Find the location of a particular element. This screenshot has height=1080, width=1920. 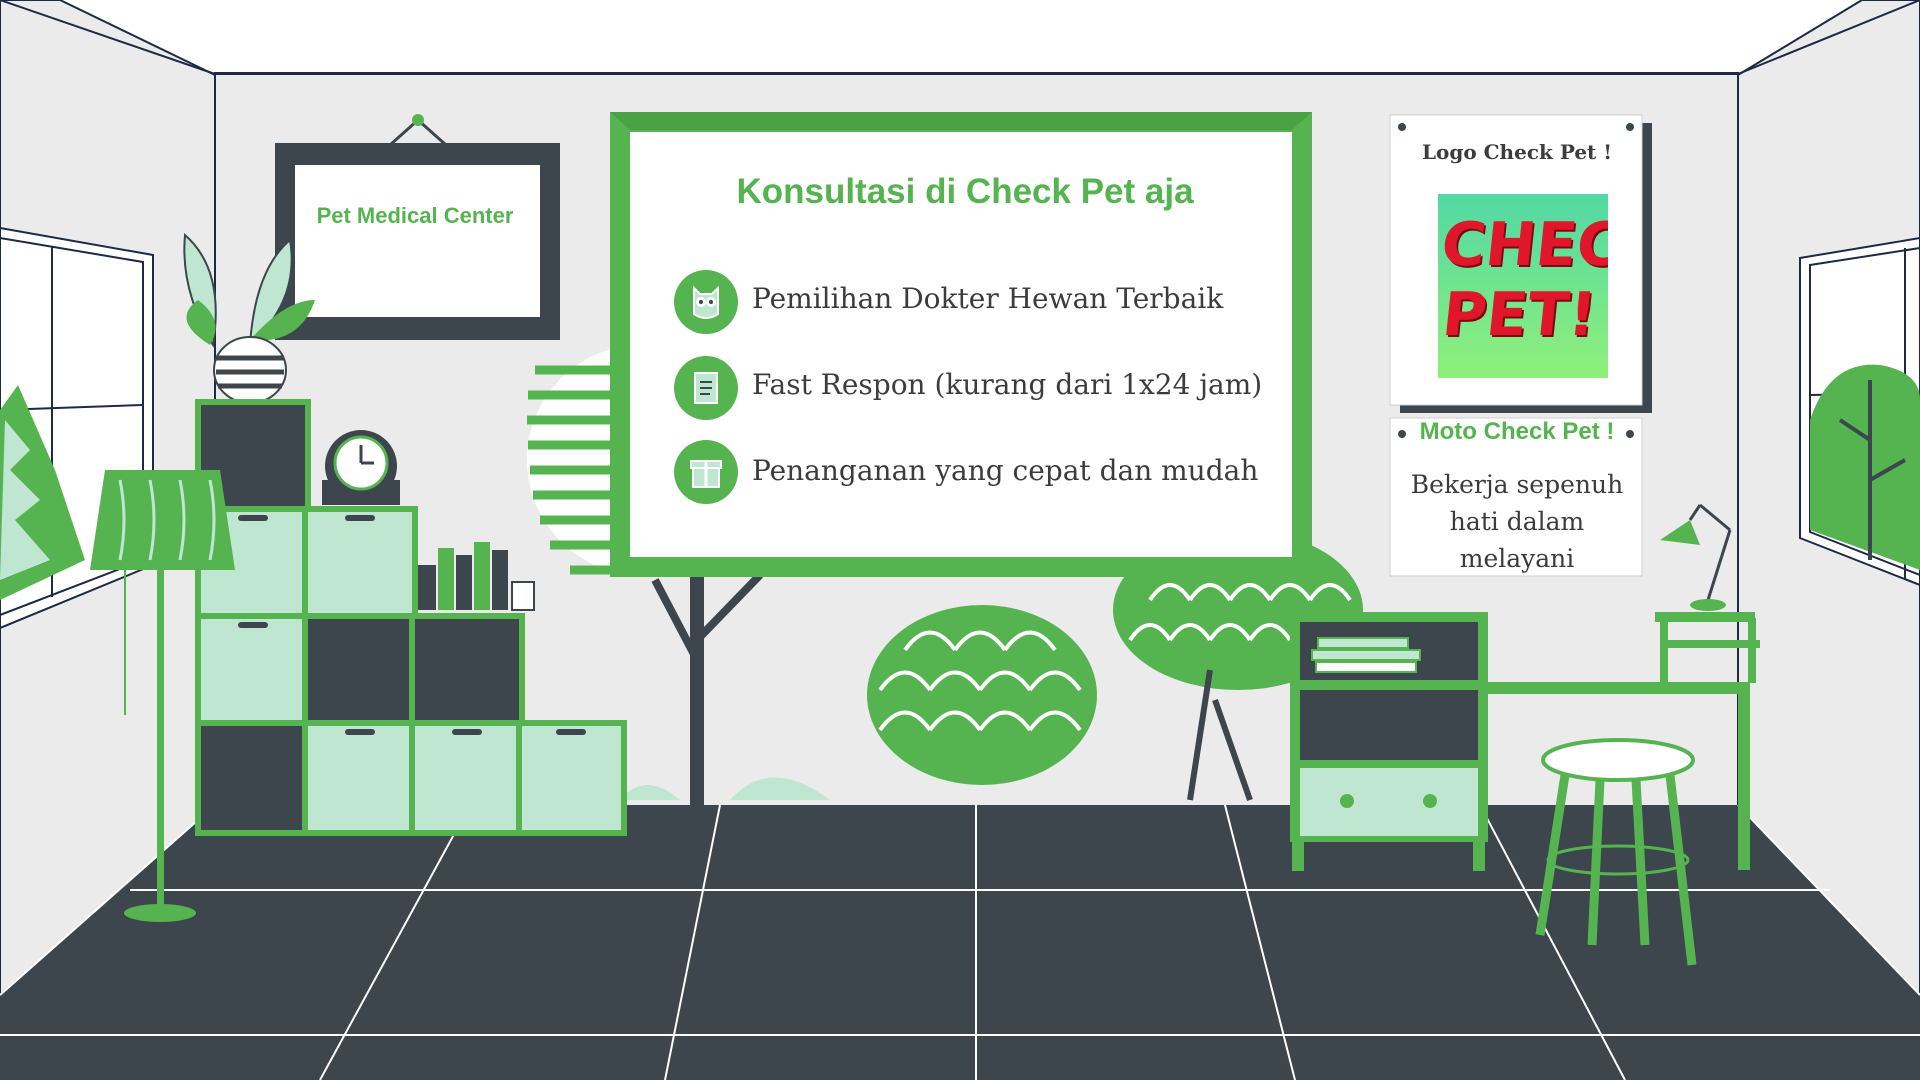

board-item-text: Penanganan yang cepat dan mudah is located at coordinates (1005, 470).